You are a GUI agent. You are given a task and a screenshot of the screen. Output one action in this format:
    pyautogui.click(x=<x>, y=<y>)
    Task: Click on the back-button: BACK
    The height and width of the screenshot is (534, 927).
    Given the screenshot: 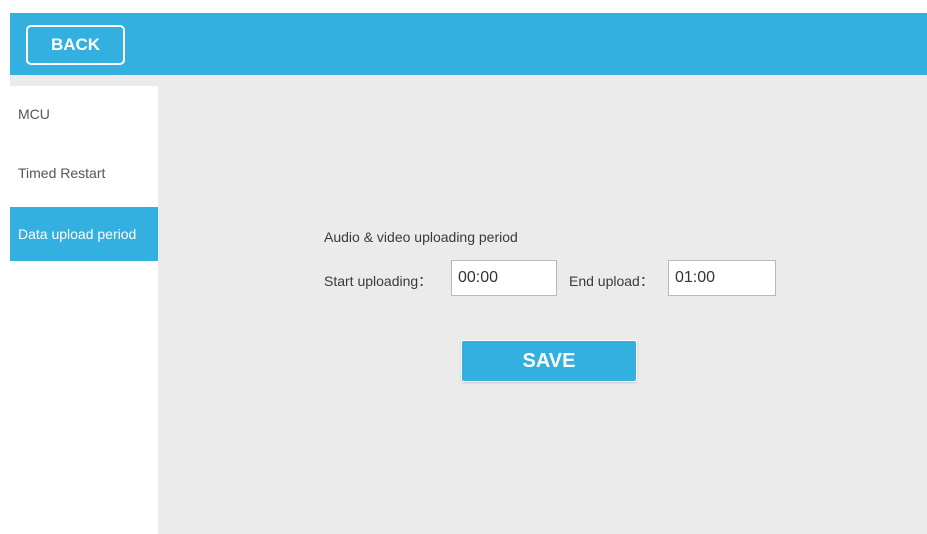 What is the action you would take?
    pyautogui.click(x=75, y=45)
    